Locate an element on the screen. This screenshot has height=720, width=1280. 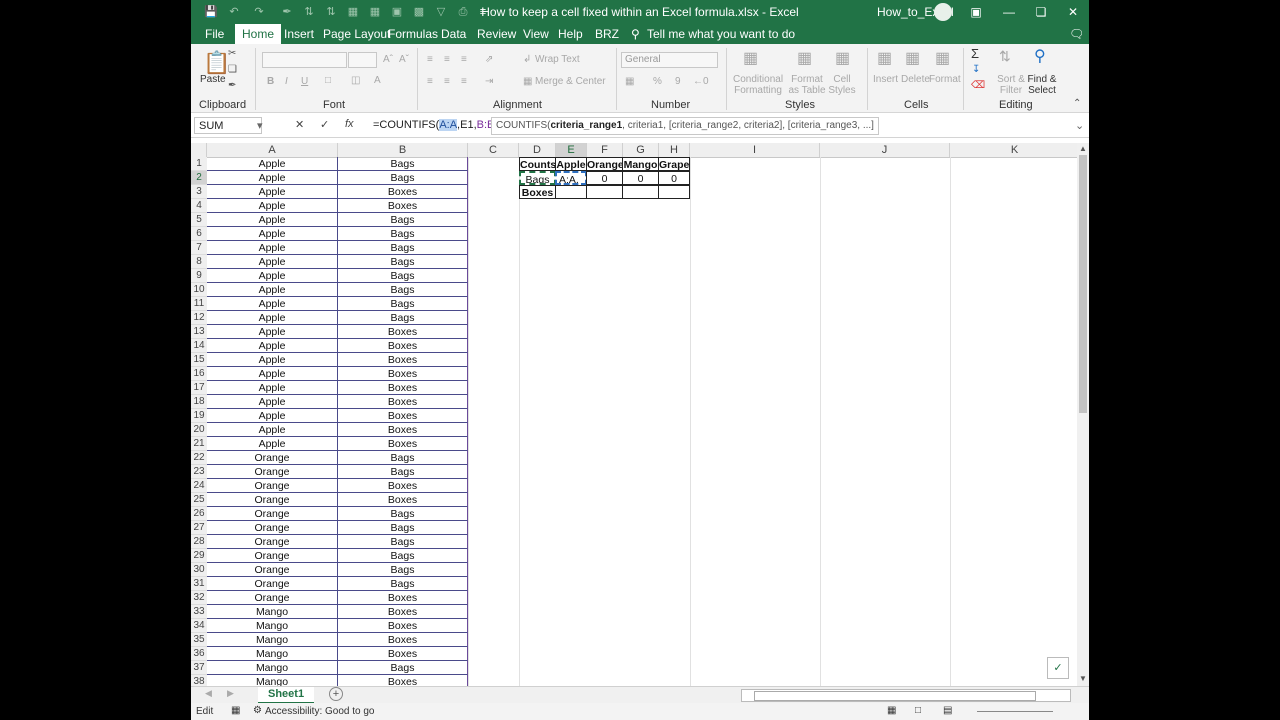
expand-formula-bar-icon: ⌄ is located at coordinates (1079, 125).